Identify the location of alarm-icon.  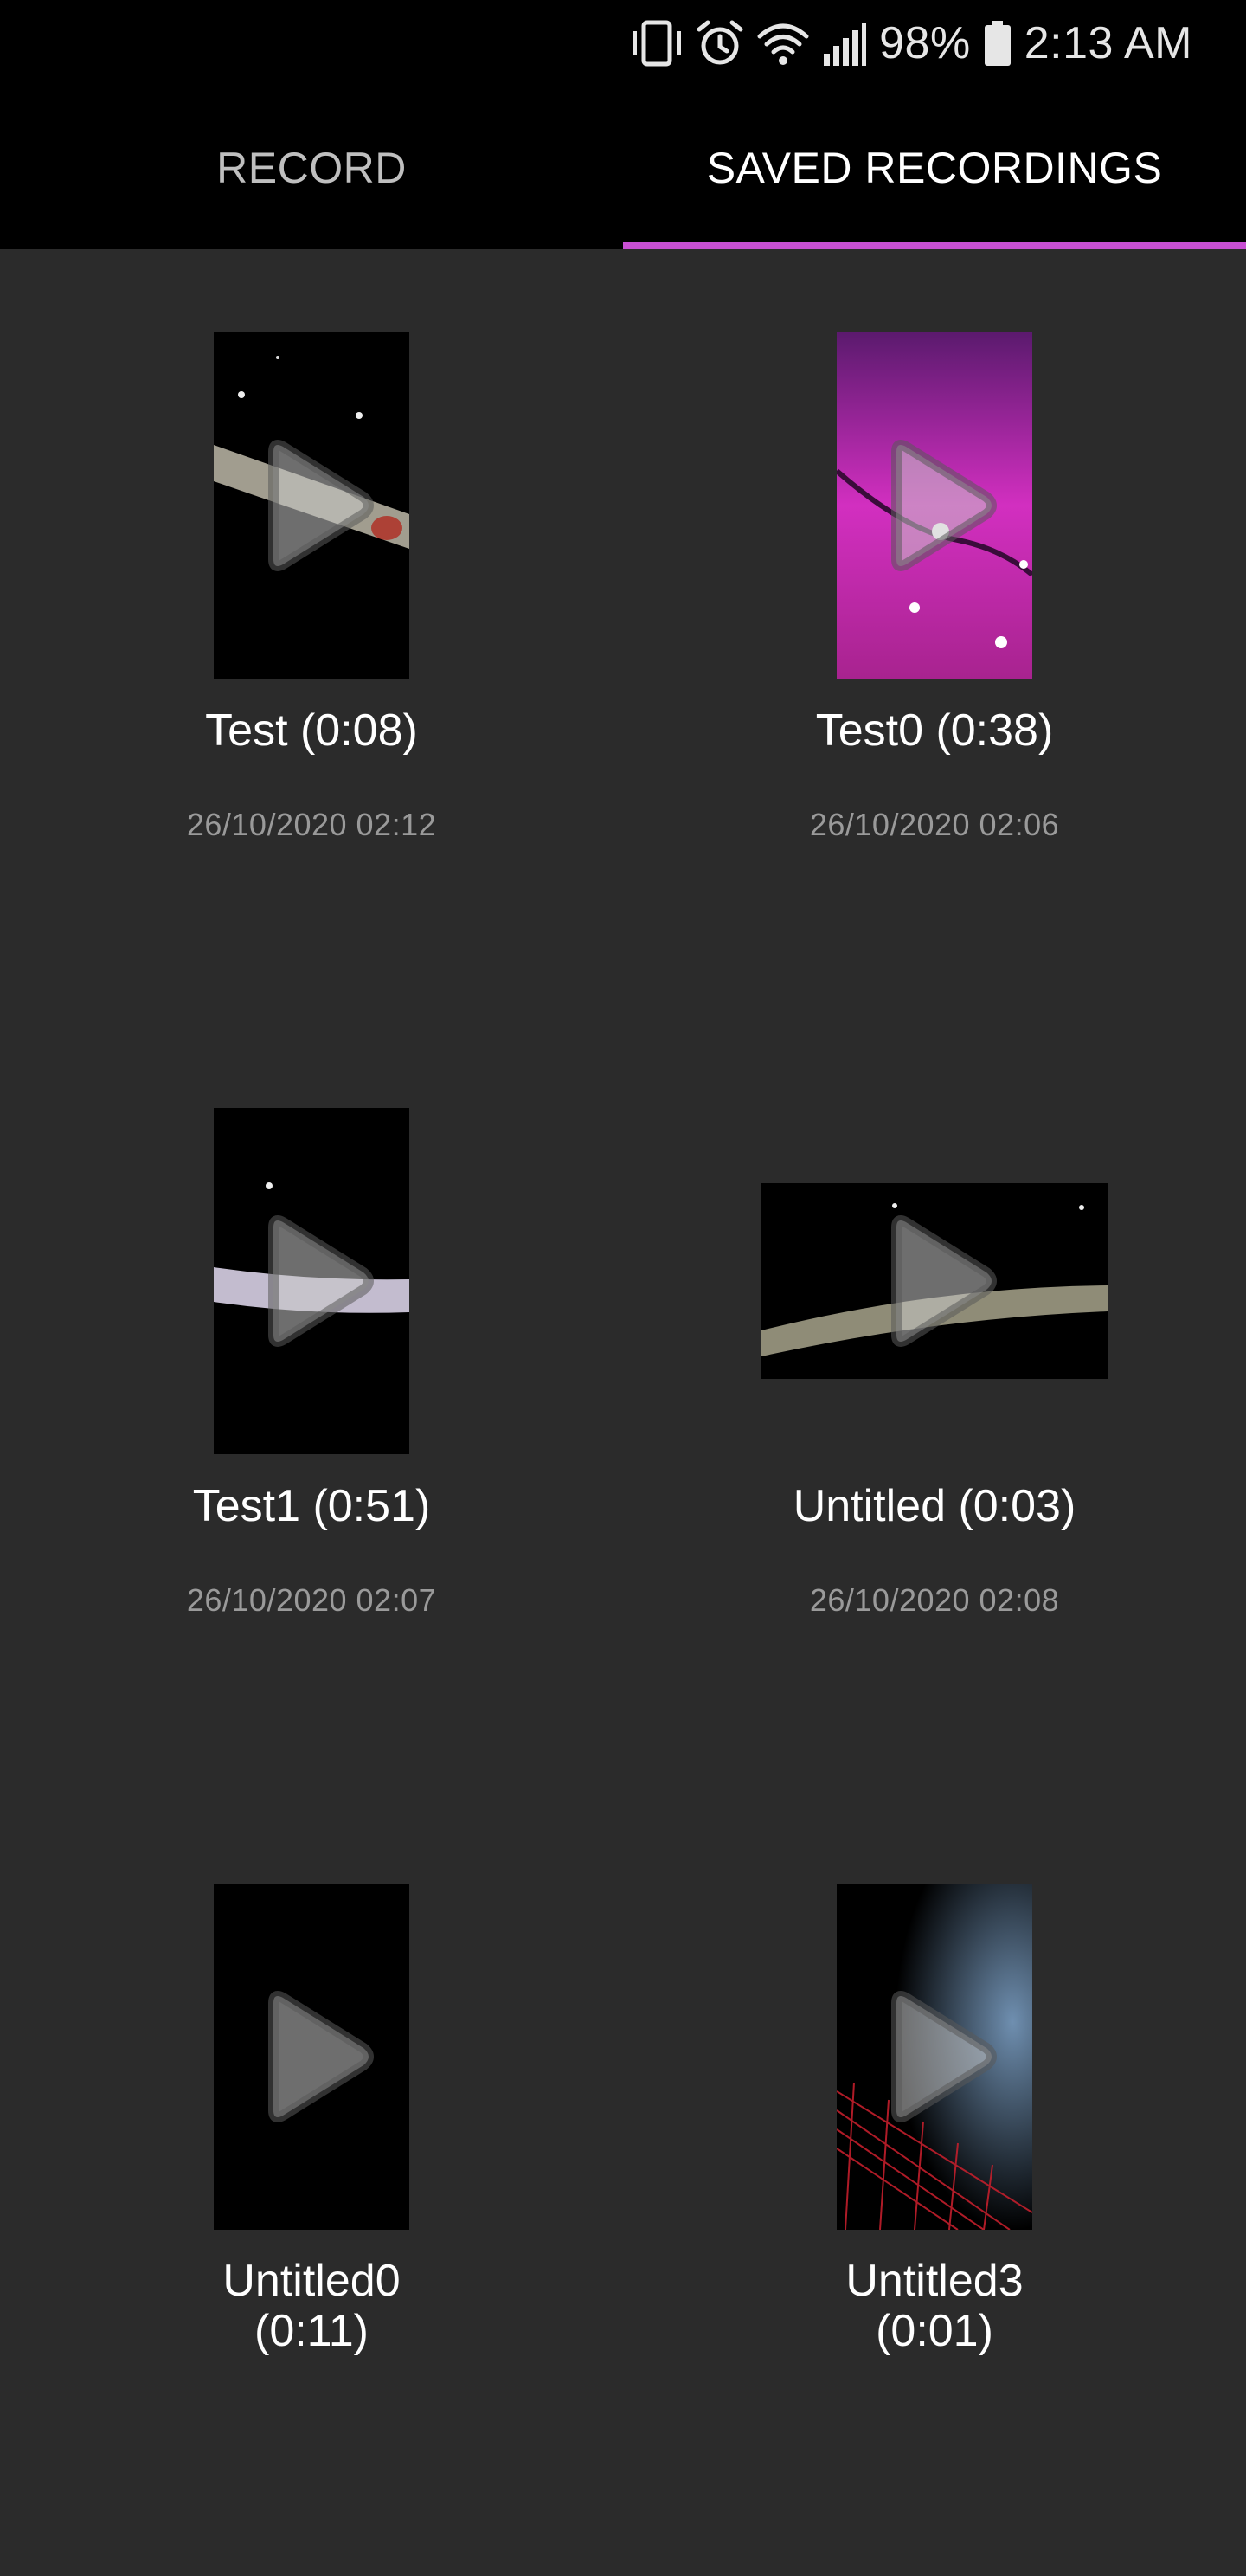
(720, 42).